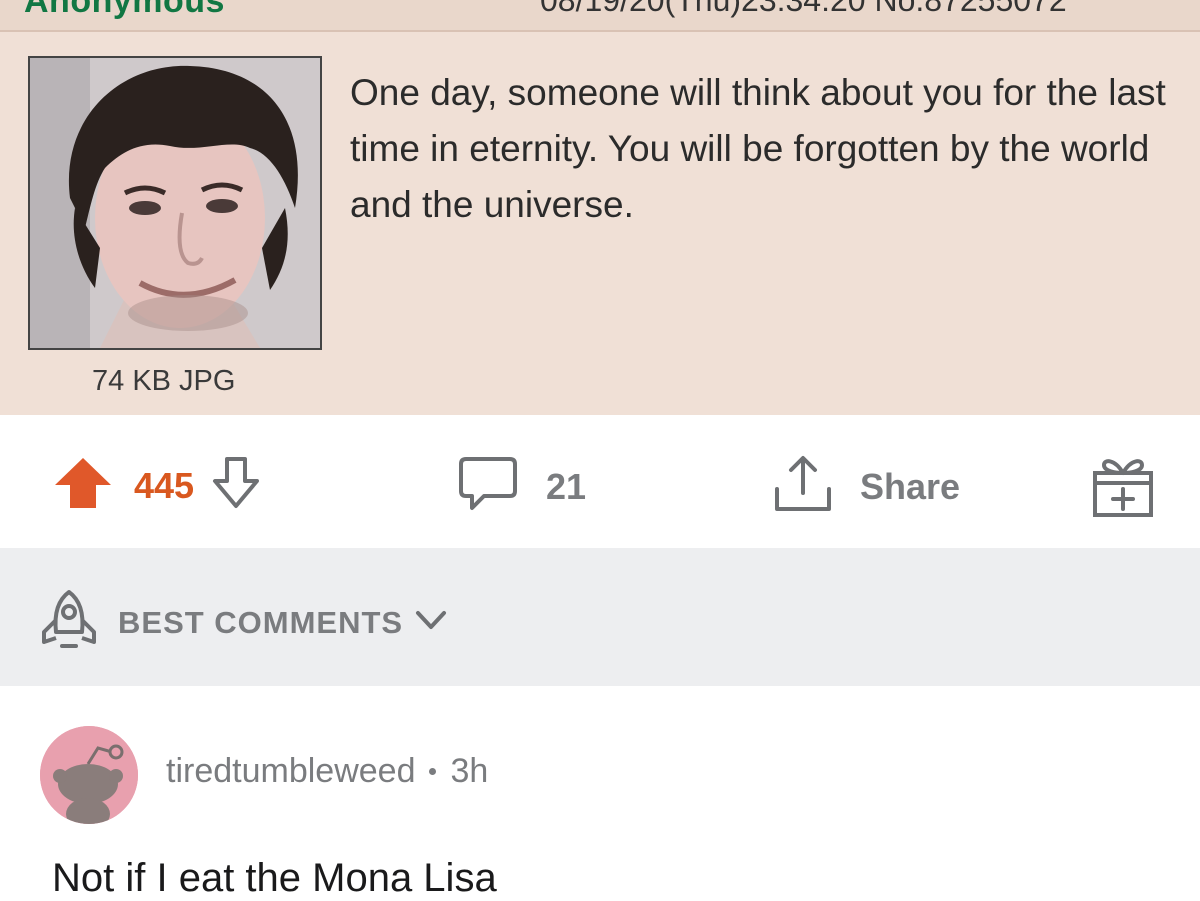  I want to click on chan-post-meta: 08/19/20(Thu)23:34:20 No.87255072, so click(803, 9).